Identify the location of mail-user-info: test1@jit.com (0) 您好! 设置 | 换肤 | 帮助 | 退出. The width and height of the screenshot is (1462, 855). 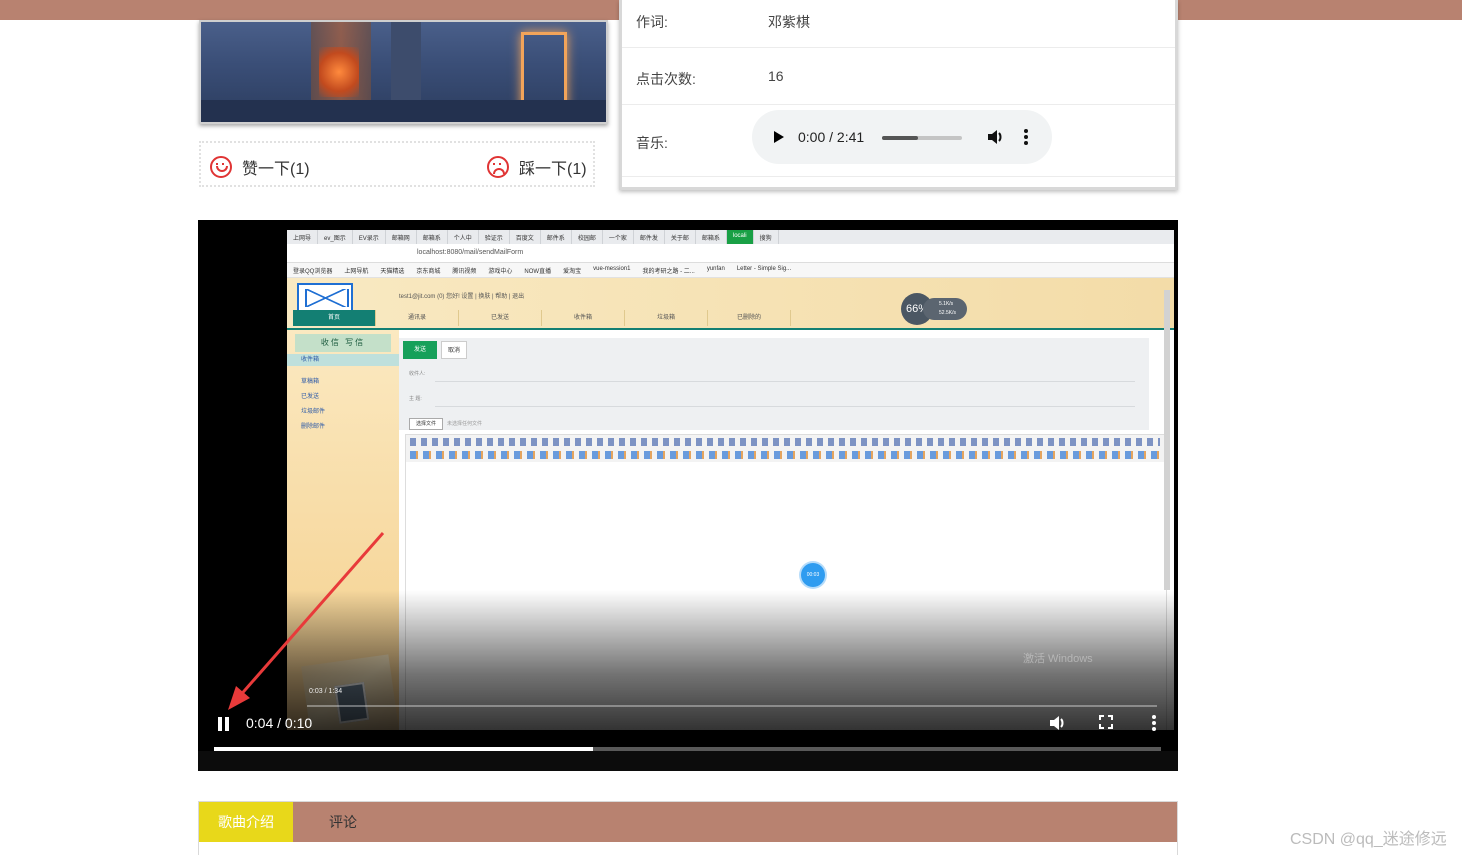
(462, 297).